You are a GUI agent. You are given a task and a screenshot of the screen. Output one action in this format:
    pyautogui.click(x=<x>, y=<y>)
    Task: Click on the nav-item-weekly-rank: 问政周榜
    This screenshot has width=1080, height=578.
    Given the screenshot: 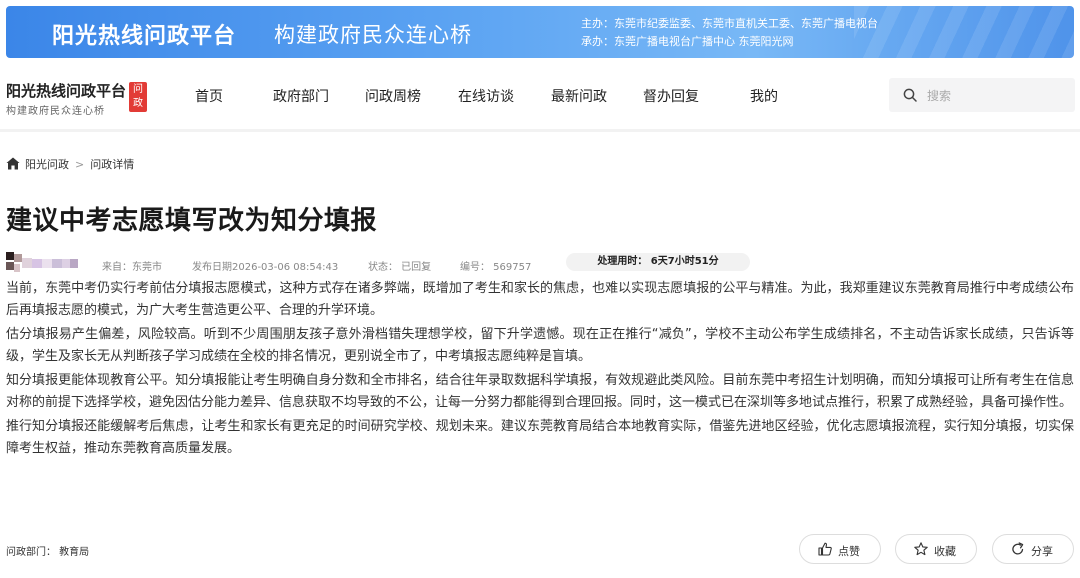 What is the action you would take?
    pyautogui.click(x=393, y=96)
    